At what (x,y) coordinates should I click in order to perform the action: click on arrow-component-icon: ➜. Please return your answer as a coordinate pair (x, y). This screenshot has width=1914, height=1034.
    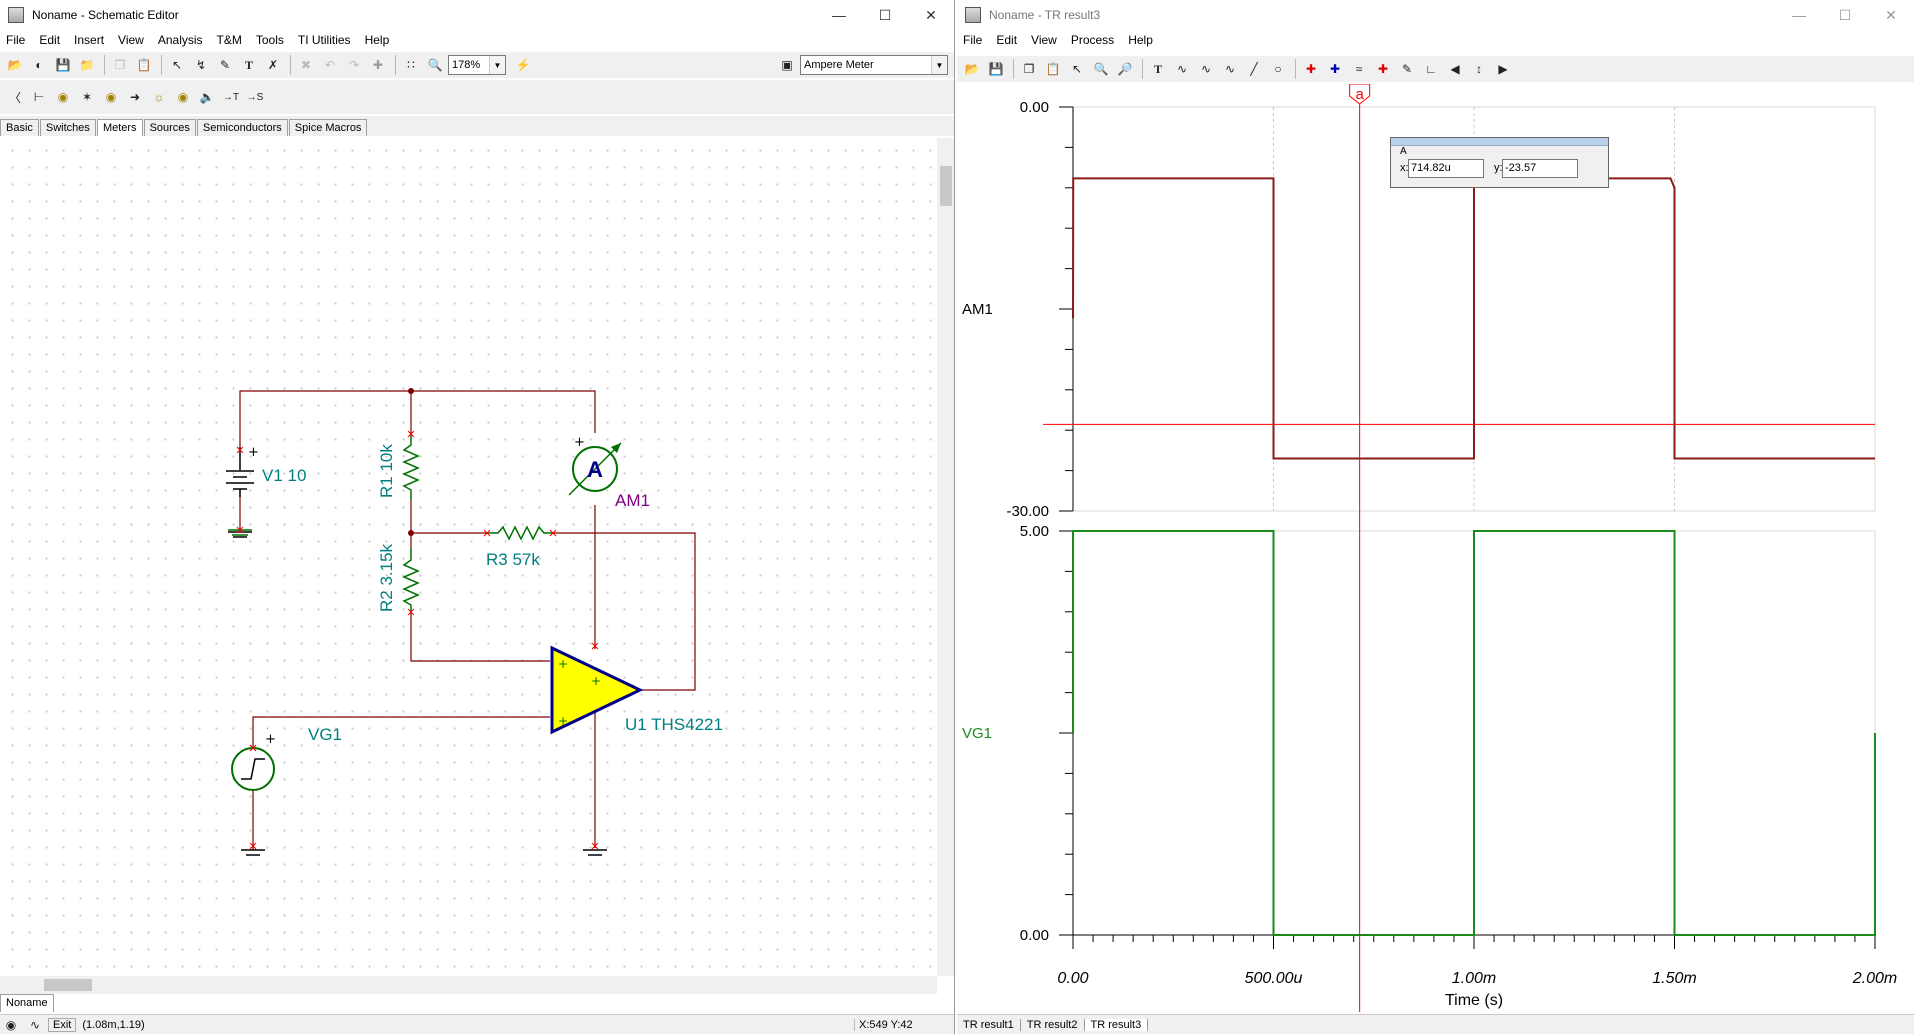
    Looking at the image, I should click on (135, 97).